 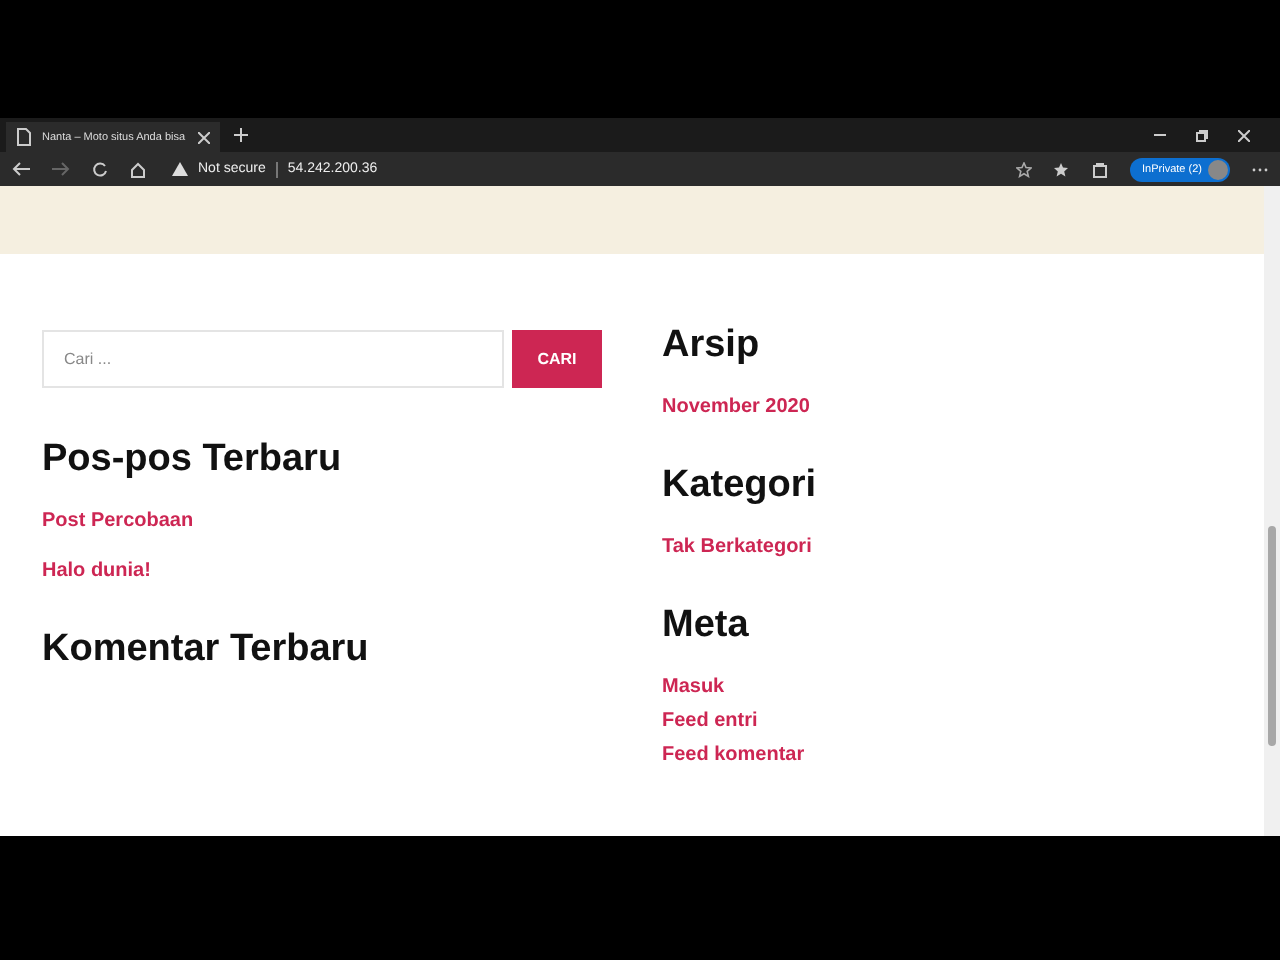 What do you see at coordinates (138, 169) in the screenshot?
I see `home-icon` at bounding box center [138, 169].